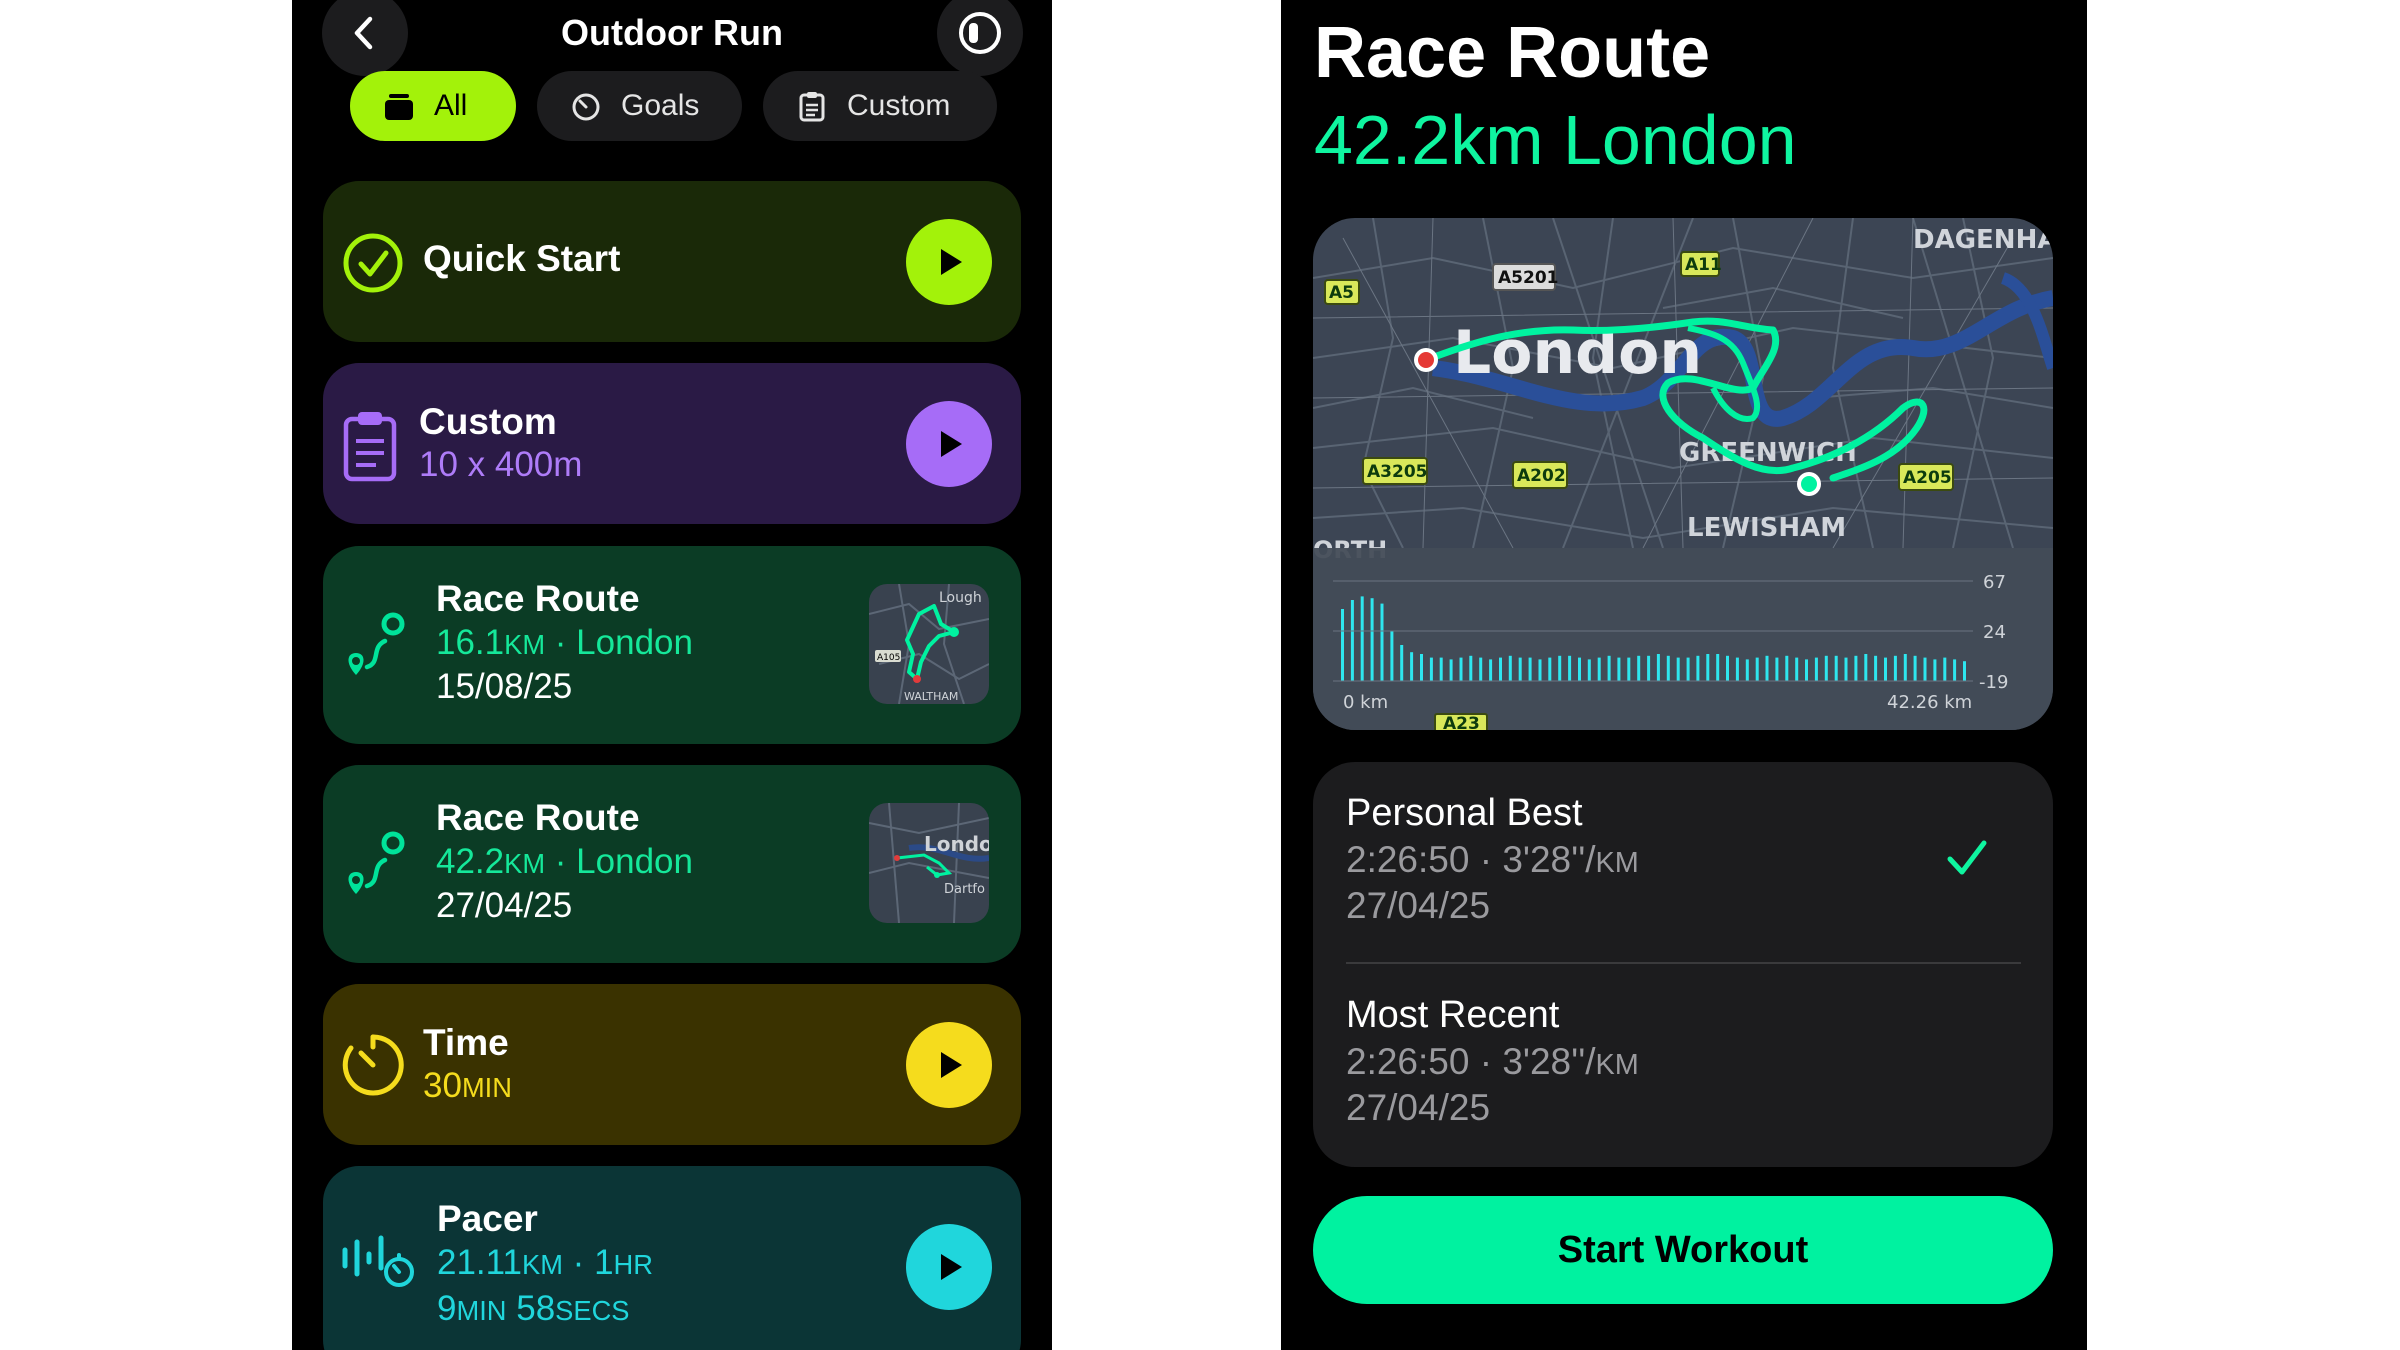 This screenshot has height=1350, width=2400. What do you see at coordinates (672, 1064) in the screenshot?
I see `time-card: Time 30MIN` at bounding box center [672, 1064].